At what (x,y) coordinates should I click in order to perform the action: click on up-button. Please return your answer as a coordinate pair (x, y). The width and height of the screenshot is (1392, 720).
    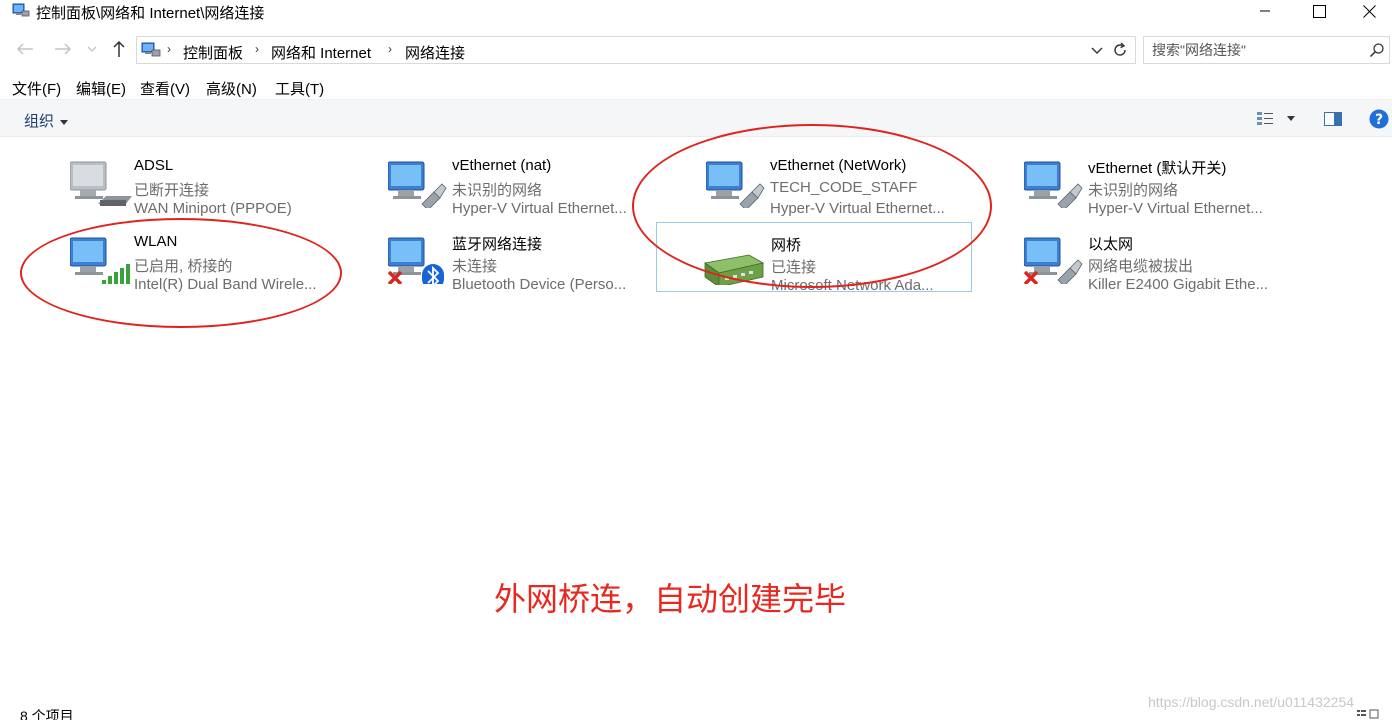
    Looking at the image, I should click on (119, 49).